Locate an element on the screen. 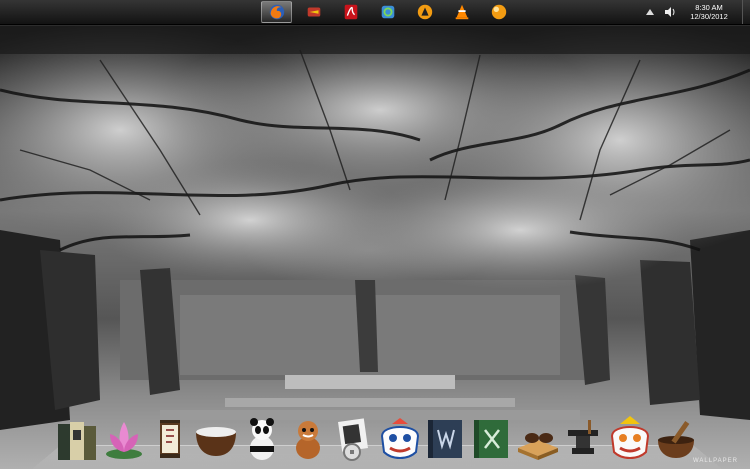  wallpaper-watermark: WALLPAPER is located at coordinates (715, 461).